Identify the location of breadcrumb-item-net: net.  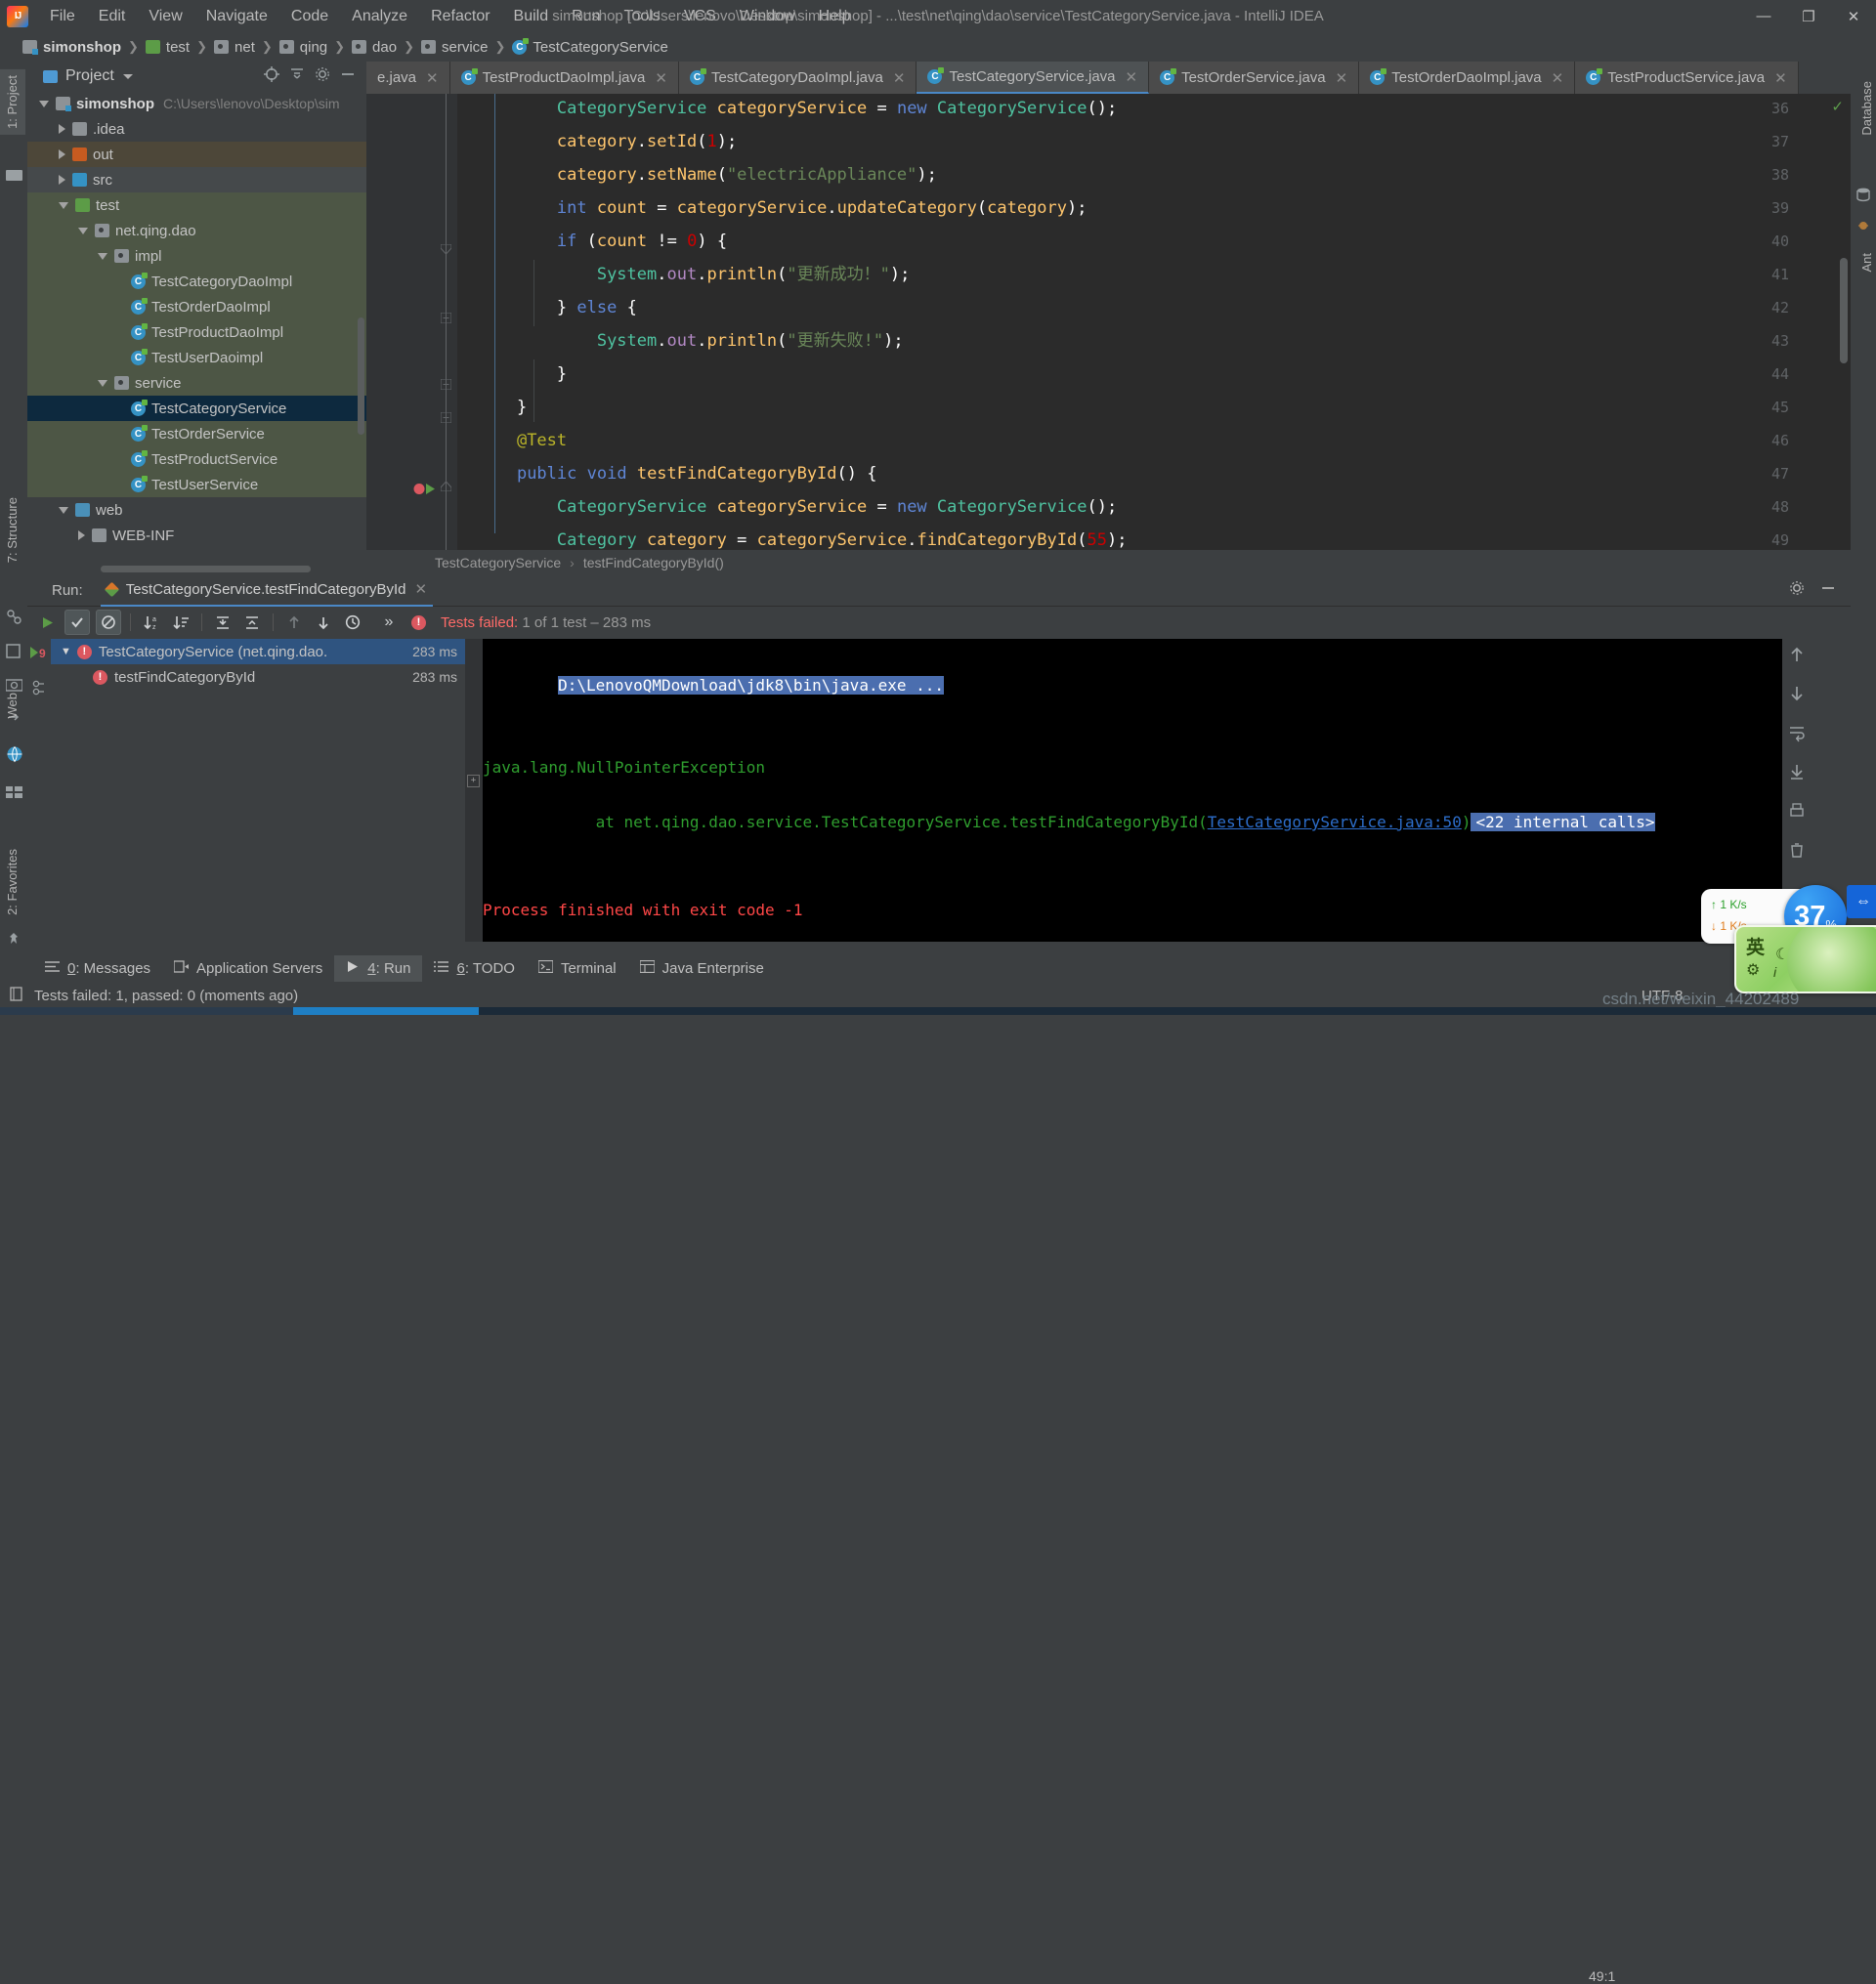
(234, 47).